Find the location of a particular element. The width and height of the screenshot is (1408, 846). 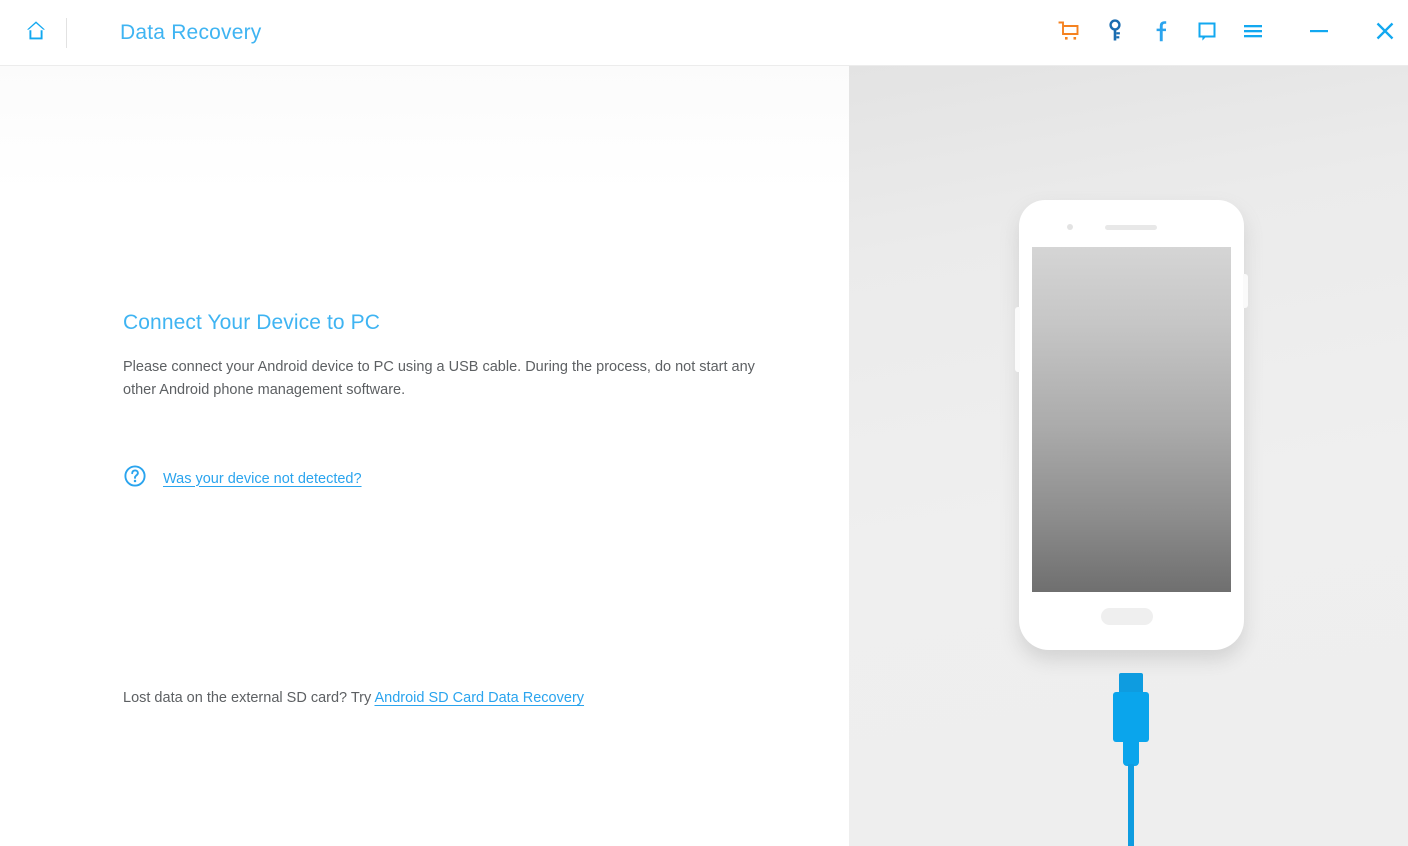

device-not-detected-row: Was your device not detected? is located at coordinates (242, 478).